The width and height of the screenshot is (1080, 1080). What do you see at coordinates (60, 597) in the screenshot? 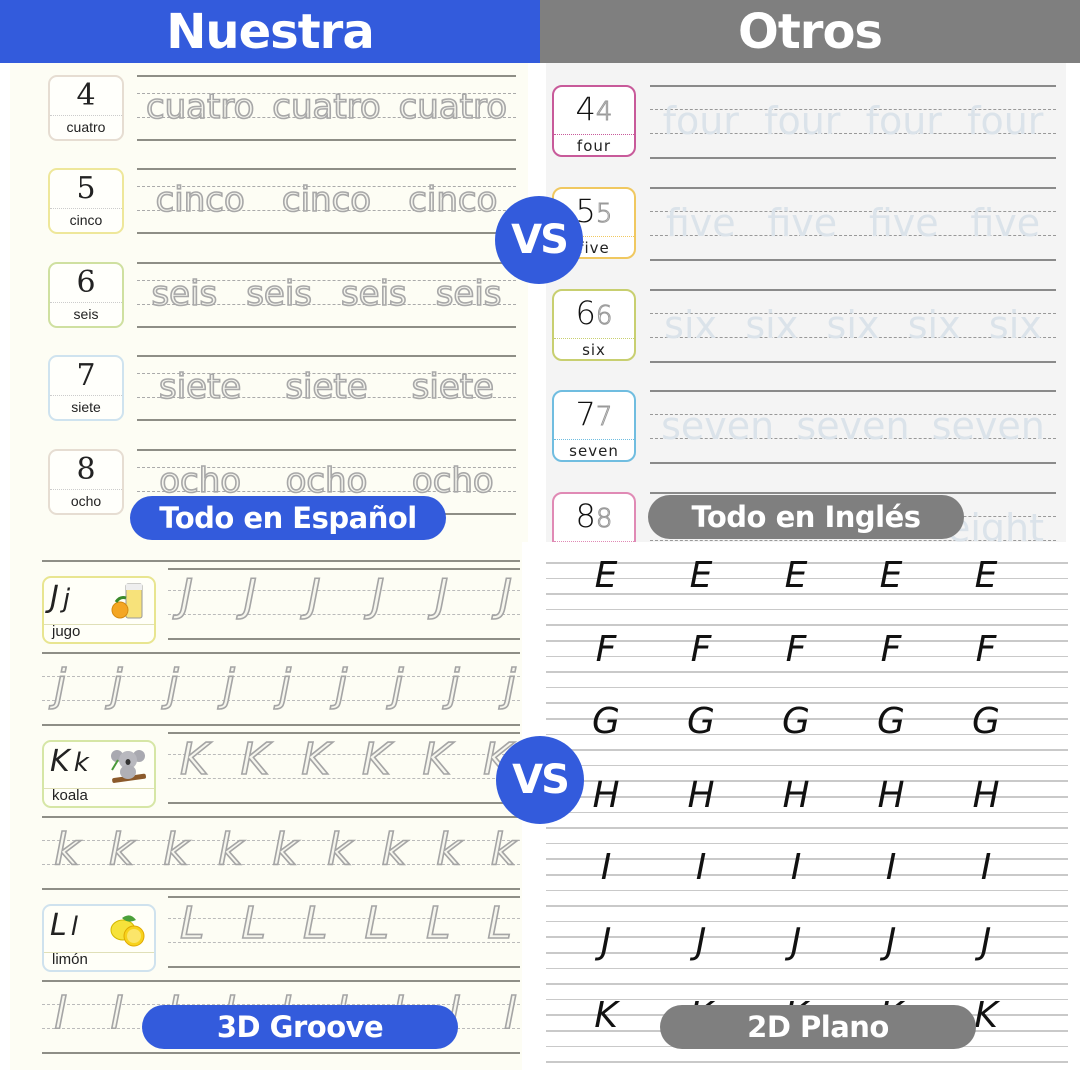
I see `letter-glyphs: Jj` at bounding box center [60, 597].